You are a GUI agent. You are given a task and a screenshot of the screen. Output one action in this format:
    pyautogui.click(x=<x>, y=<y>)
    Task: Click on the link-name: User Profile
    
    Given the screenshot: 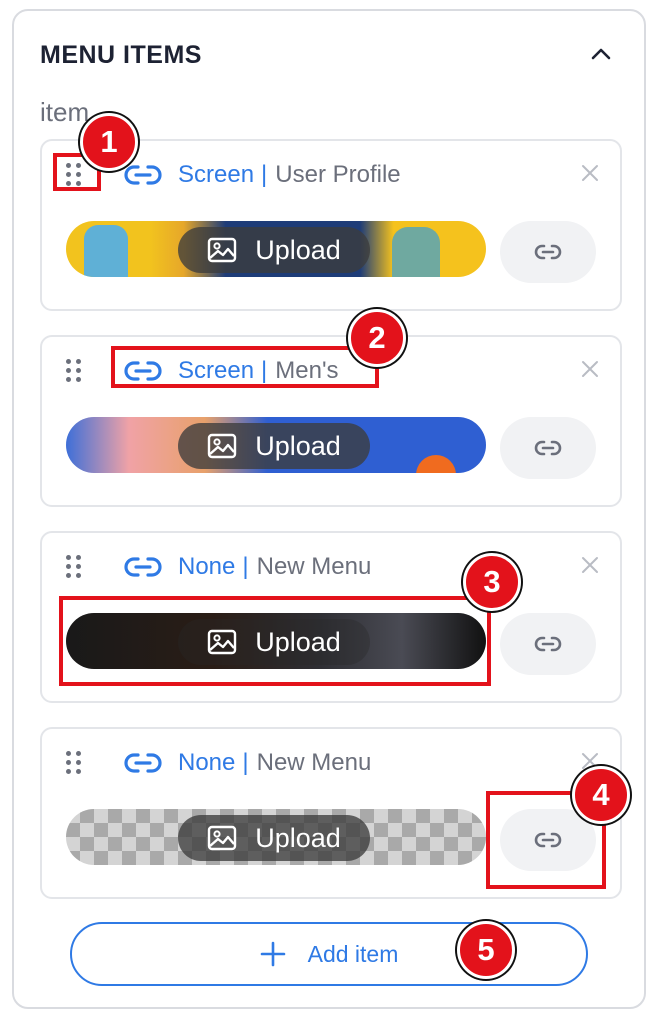 What is the action you would take?
    pyautogui.click(x=338, y=174)
    